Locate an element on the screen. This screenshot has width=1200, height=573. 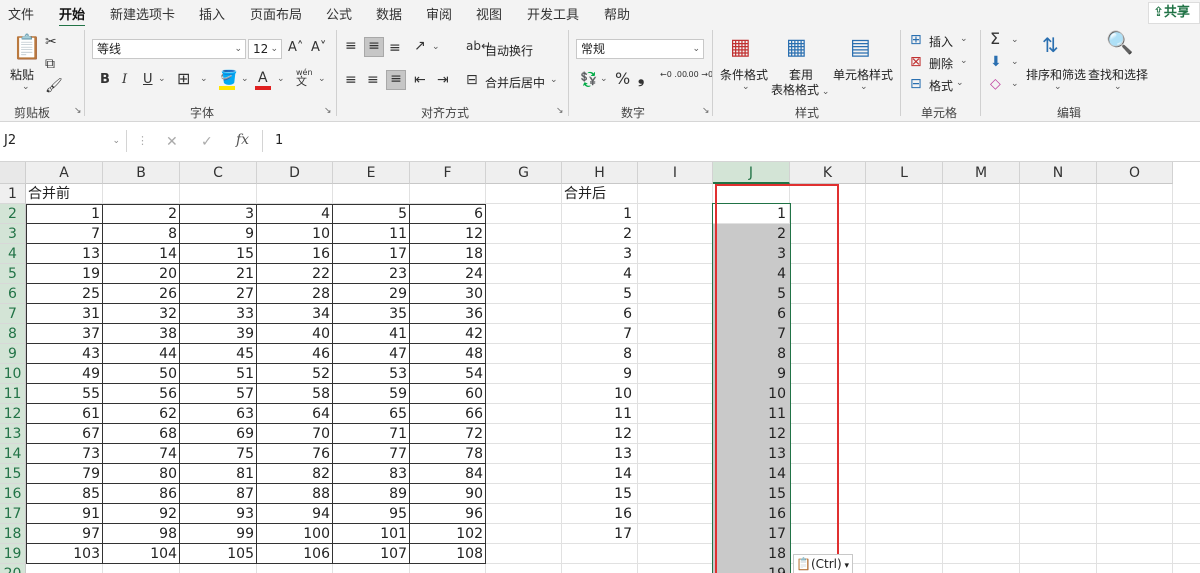
table-cell: 19 is located at coordinates (64, 274).